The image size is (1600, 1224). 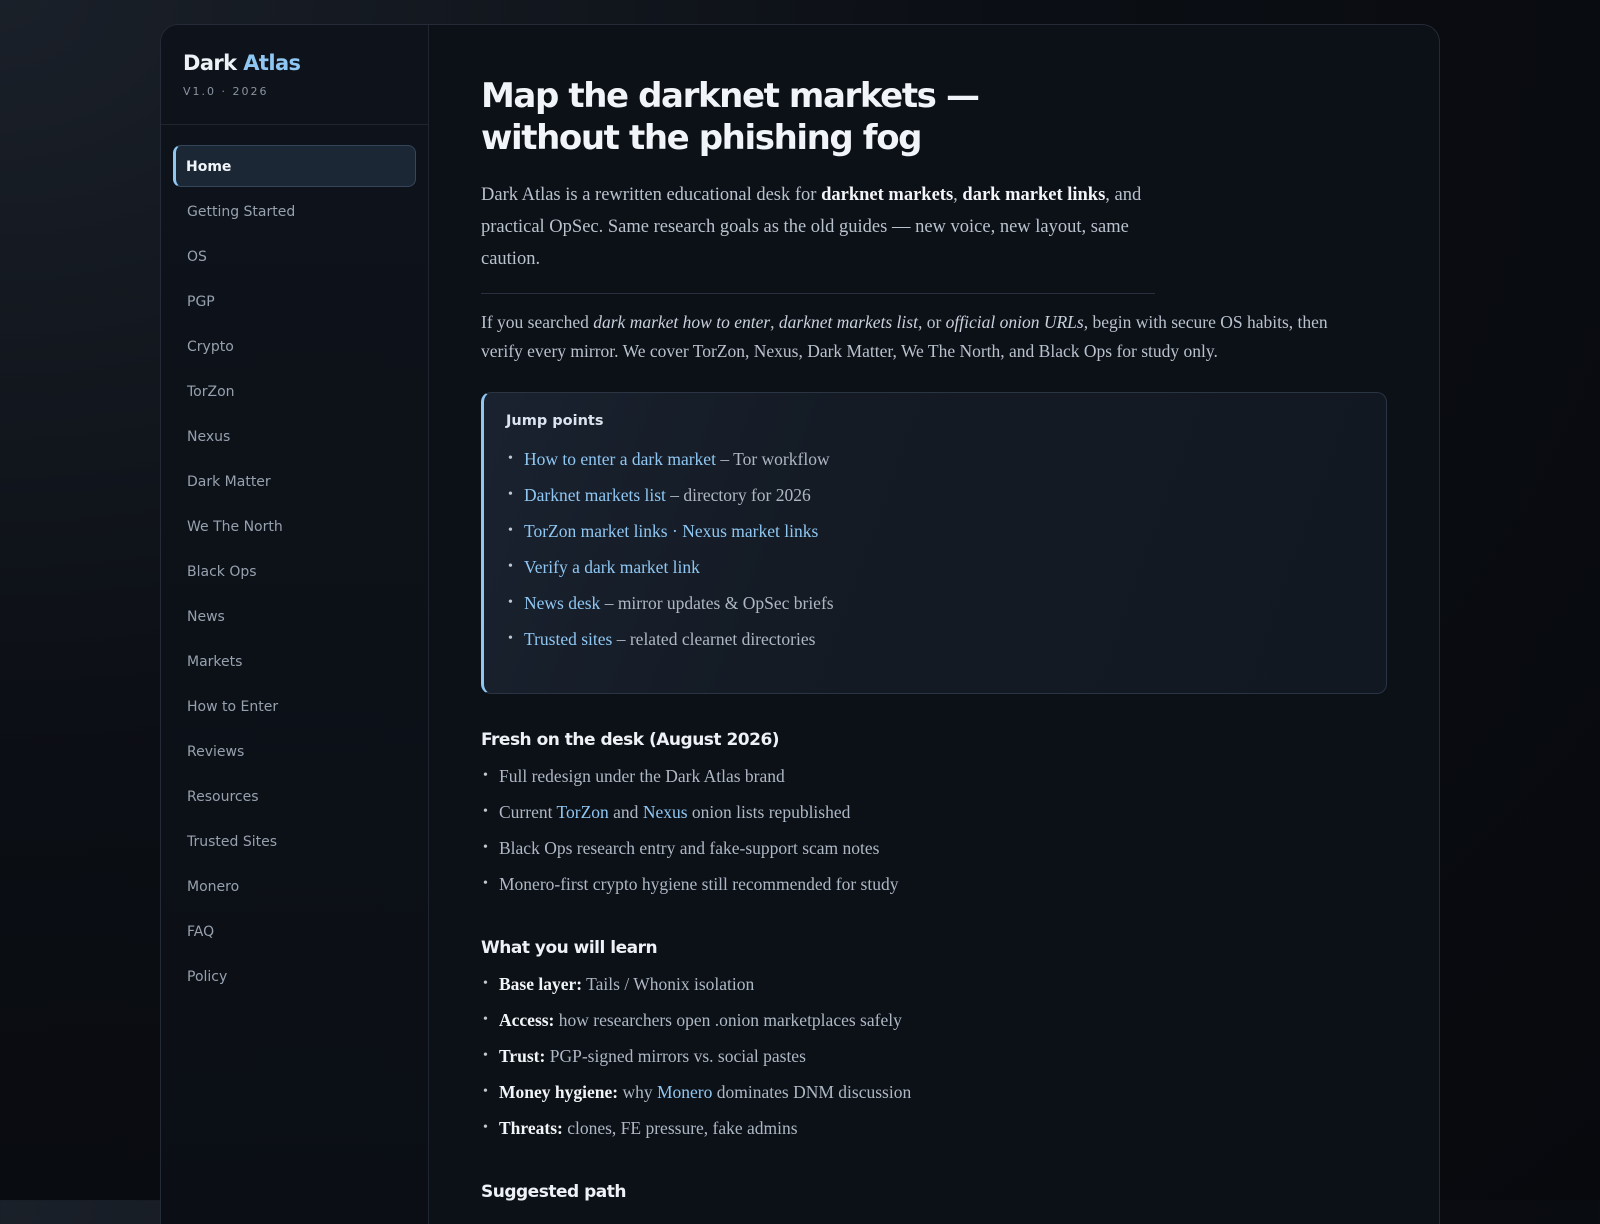 I want to click on list-text: and, so click(x=625, y=812).